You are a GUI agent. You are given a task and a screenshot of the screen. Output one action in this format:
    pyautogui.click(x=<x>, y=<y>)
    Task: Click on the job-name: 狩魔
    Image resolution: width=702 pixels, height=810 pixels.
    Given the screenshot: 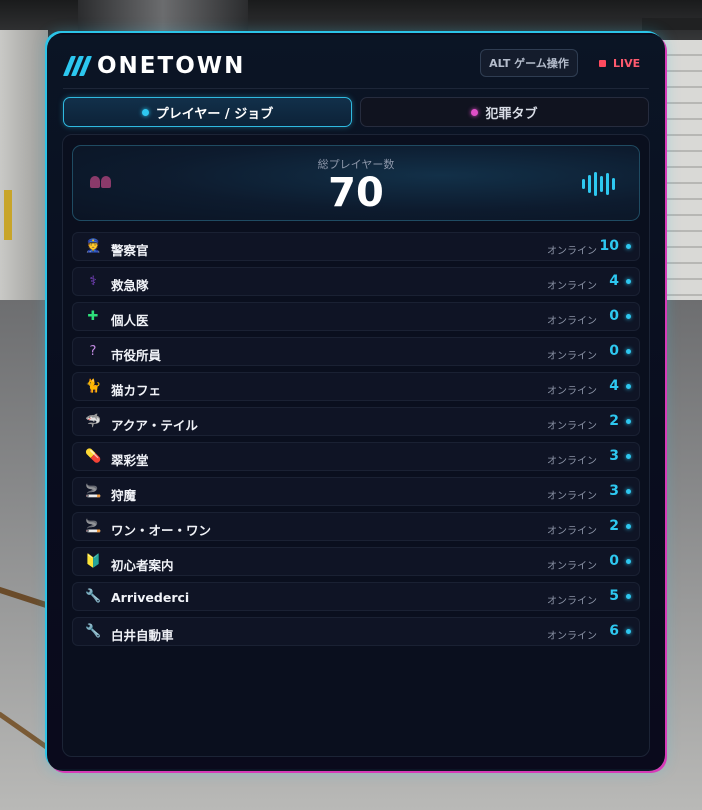 What is the action you would take?
    pyautogui.click(x=124, y=495)
    